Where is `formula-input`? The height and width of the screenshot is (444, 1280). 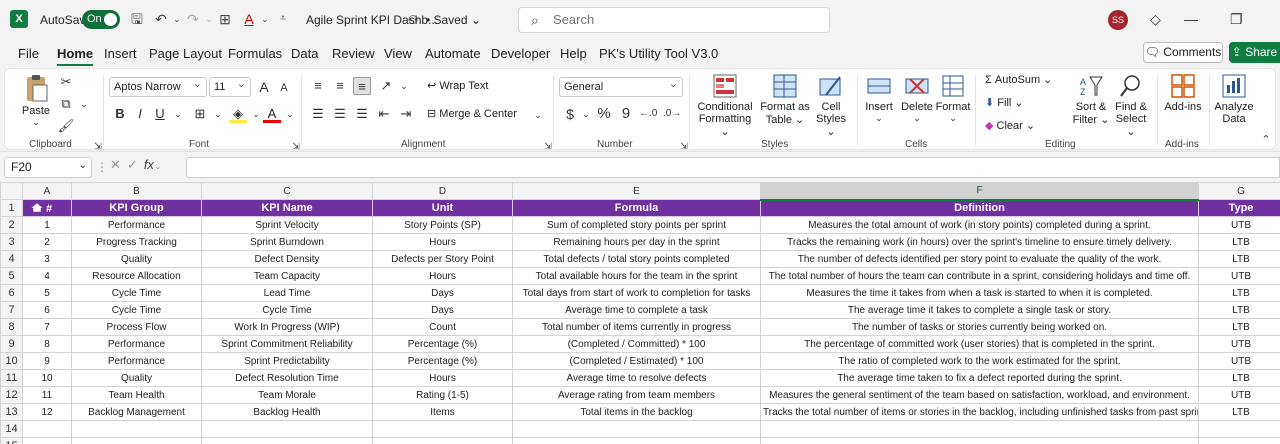
formula-input is located at coordinates (733, 167).